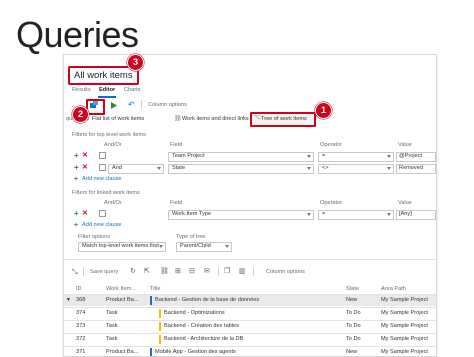 The height and width of the screenshot is (357, 474). What do you see at coordinates (80, 114) in the screenshot?
I see `callout-2: 2` at bounding box center [80, 114].